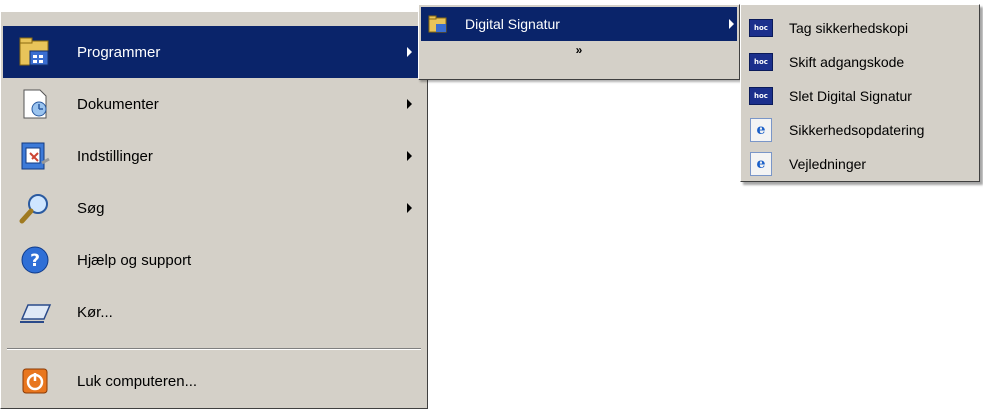 The image size is (983, 409). What do you see at coordinates (850, 96) in the screenshot?
I see `menu-item-label: Slet Digital Signatur` at bounding box center [850, 96].